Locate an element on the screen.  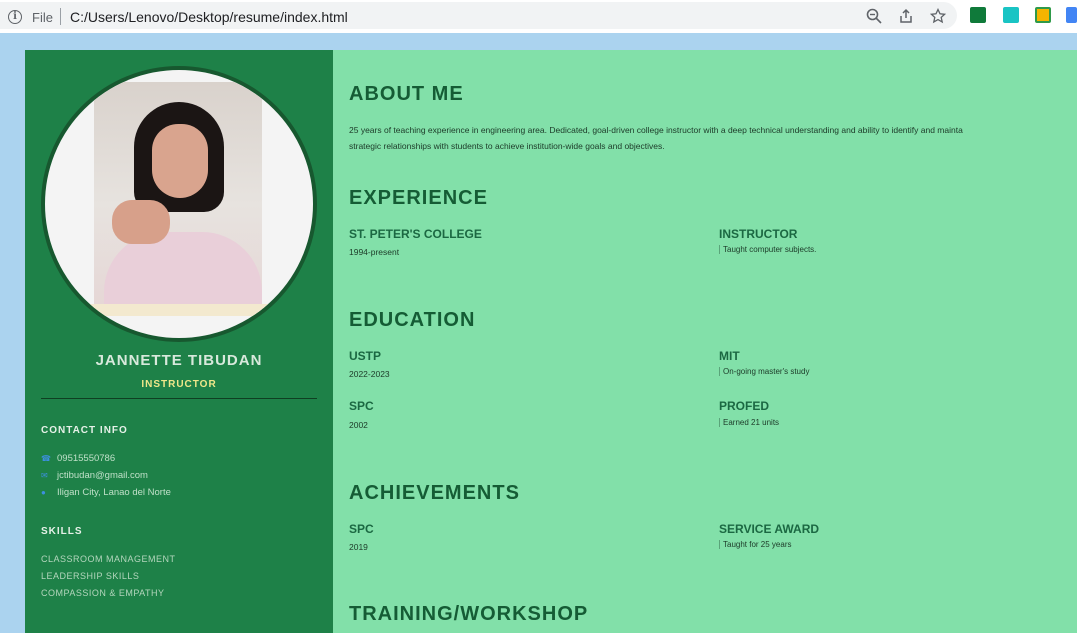
profile-photo is located at coordinates (179, 204).